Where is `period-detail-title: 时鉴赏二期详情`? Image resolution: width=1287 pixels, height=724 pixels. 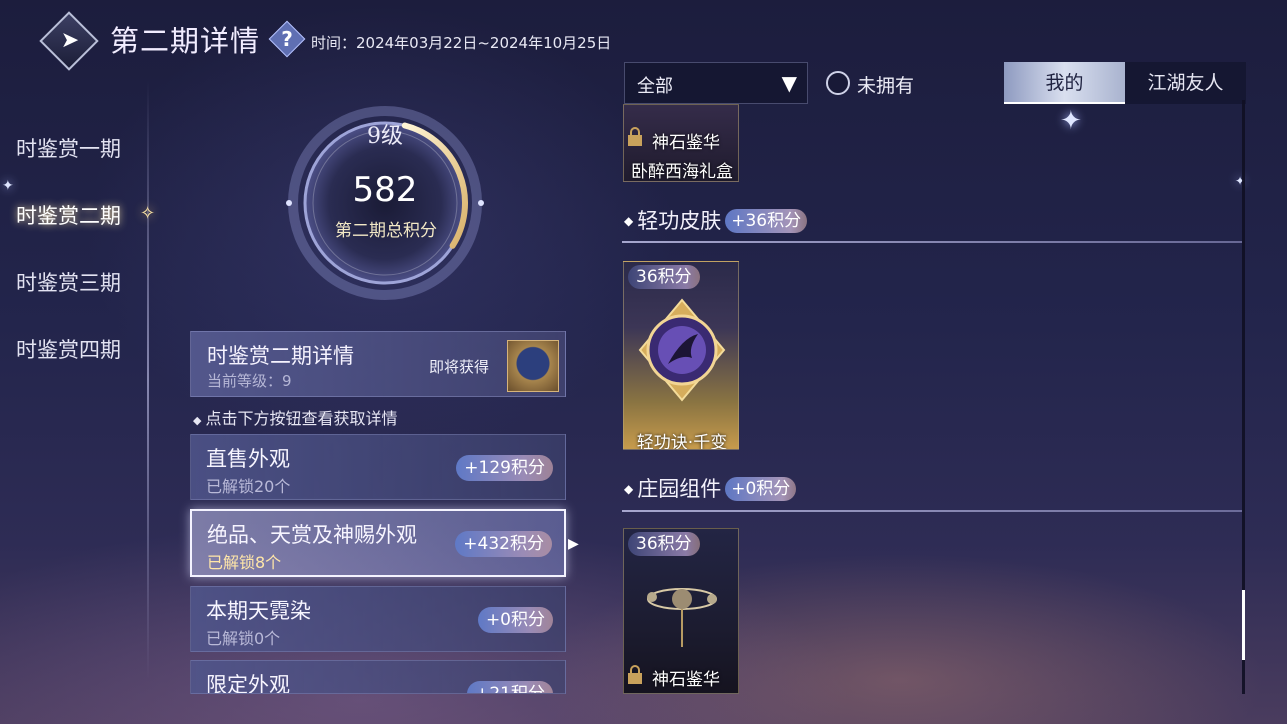
period-detail-title: 时鉴赏二期详情 is located at coordinates (280, 356).